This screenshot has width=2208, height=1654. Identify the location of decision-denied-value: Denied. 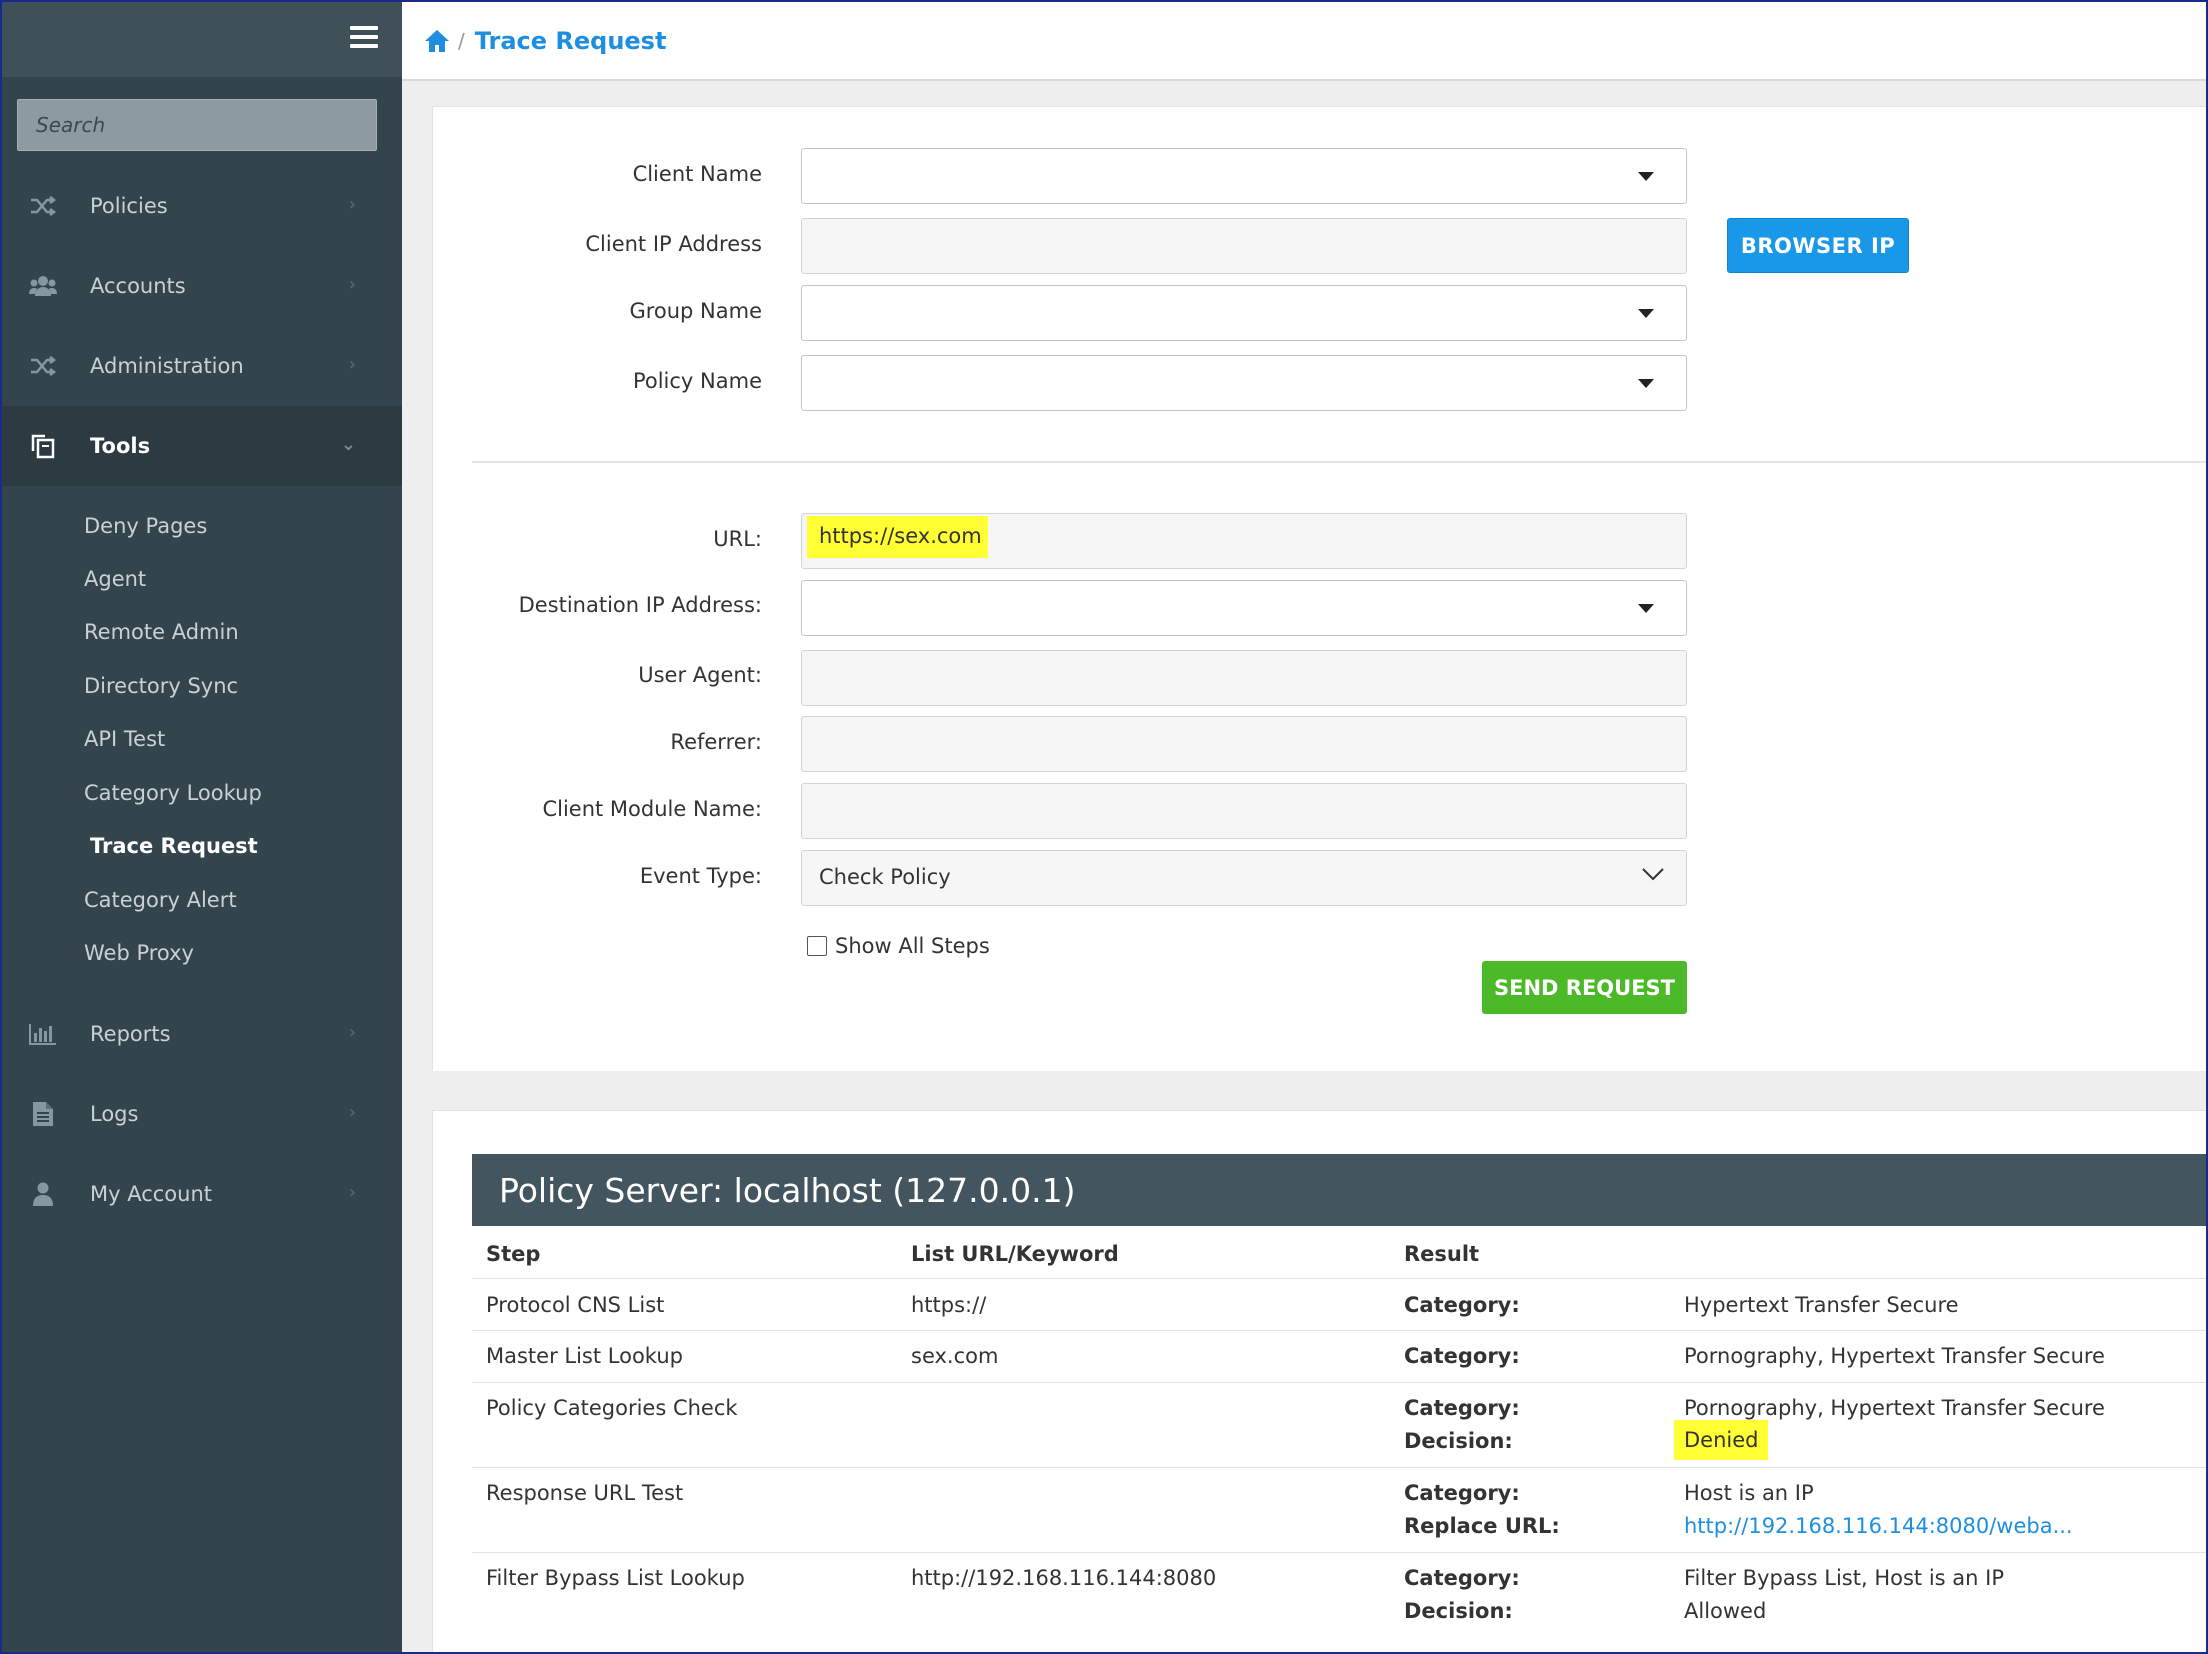
(1721, 1440).